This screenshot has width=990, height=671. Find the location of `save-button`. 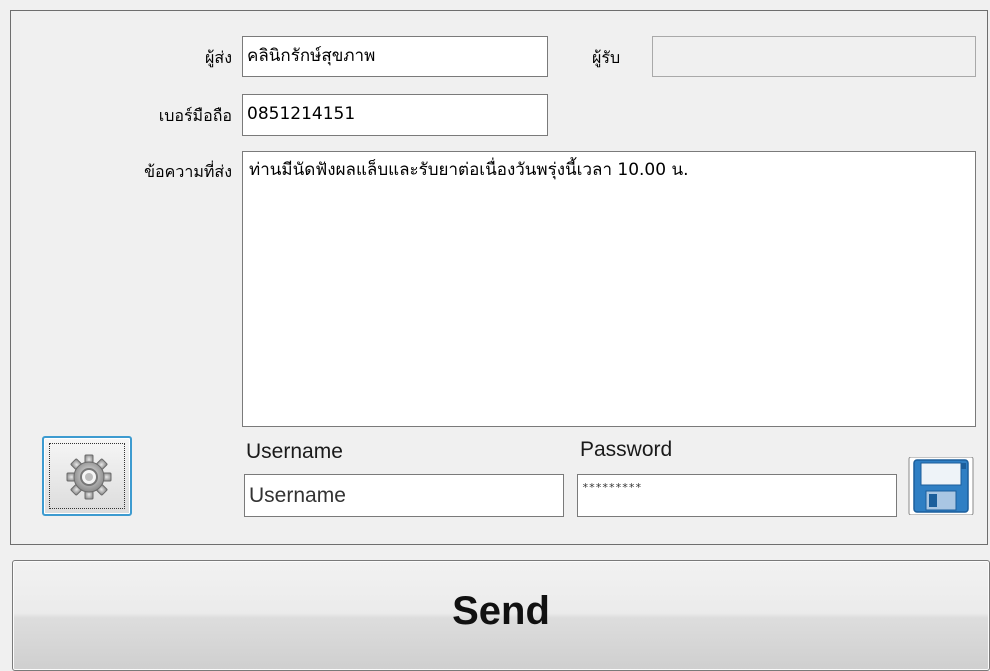

save-button is located at coordinates (941, 486).